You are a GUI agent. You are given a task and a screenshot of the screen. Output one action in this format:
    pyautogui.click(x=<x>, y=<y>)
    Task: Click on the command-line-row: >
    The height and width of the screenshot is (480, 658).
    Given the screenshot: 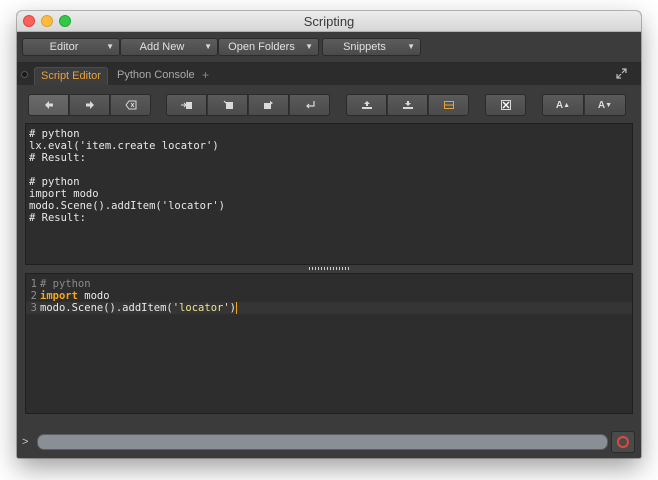 What is the action you would take?
    pyautogui.click(x=329, y=443)
    